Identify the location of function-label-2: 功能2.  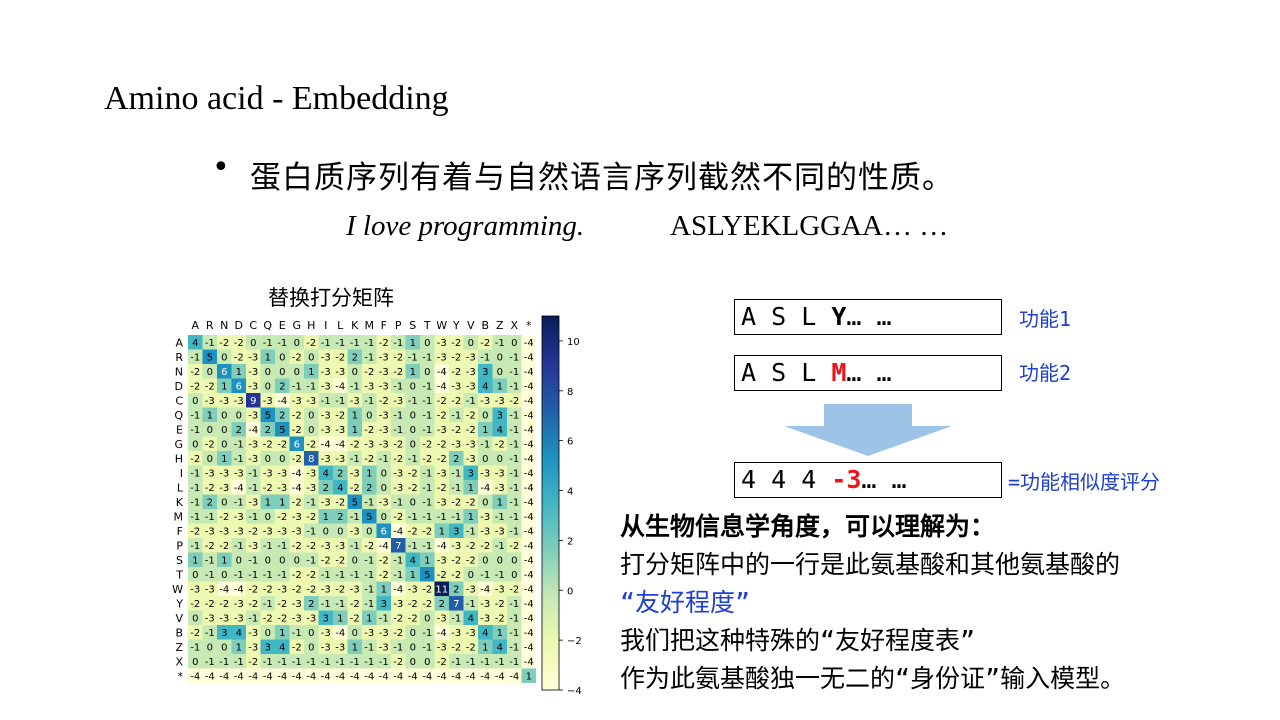
(1045, 373).